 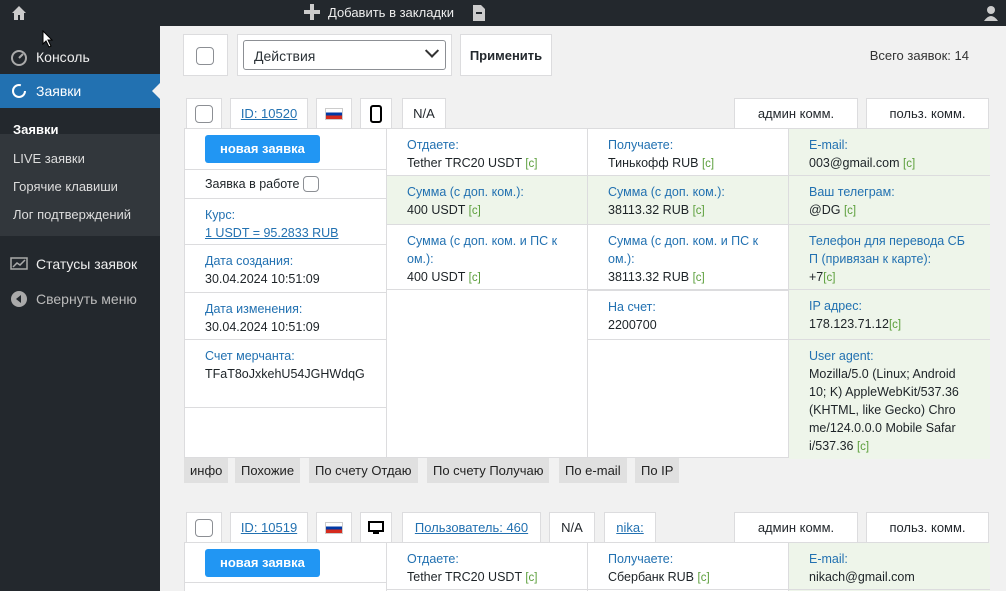 What do you see at coordinates (432, 50) in the screenshot?
I see `chevron-down-icon` at bounding box center [432, 50].